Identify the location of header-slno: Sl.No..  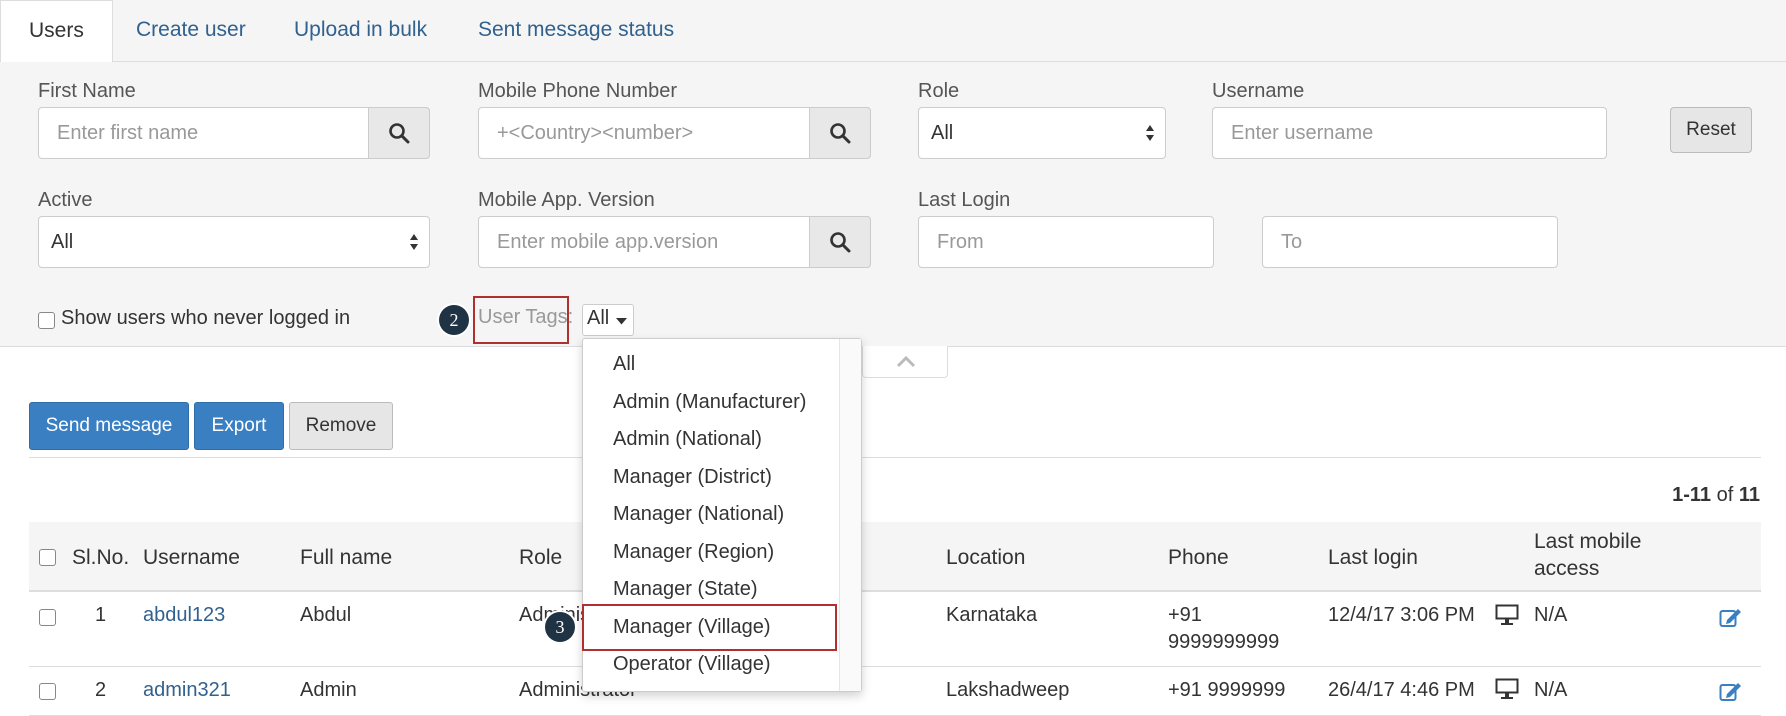
(101, 557).